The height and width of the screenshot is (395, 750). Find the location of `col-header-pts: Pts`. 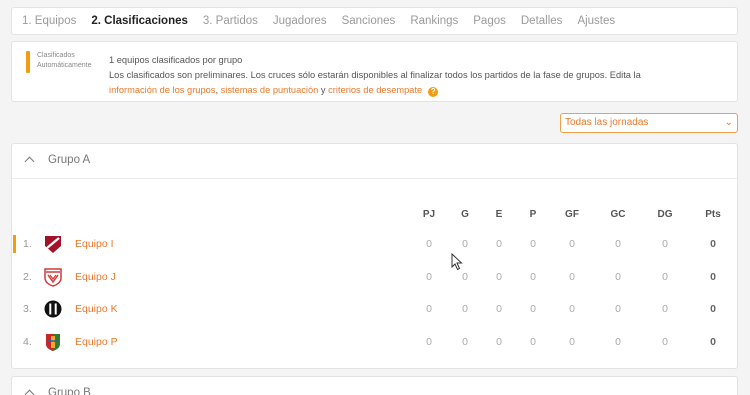

col-header-pts: Pts is located at coordinates (713, 214).